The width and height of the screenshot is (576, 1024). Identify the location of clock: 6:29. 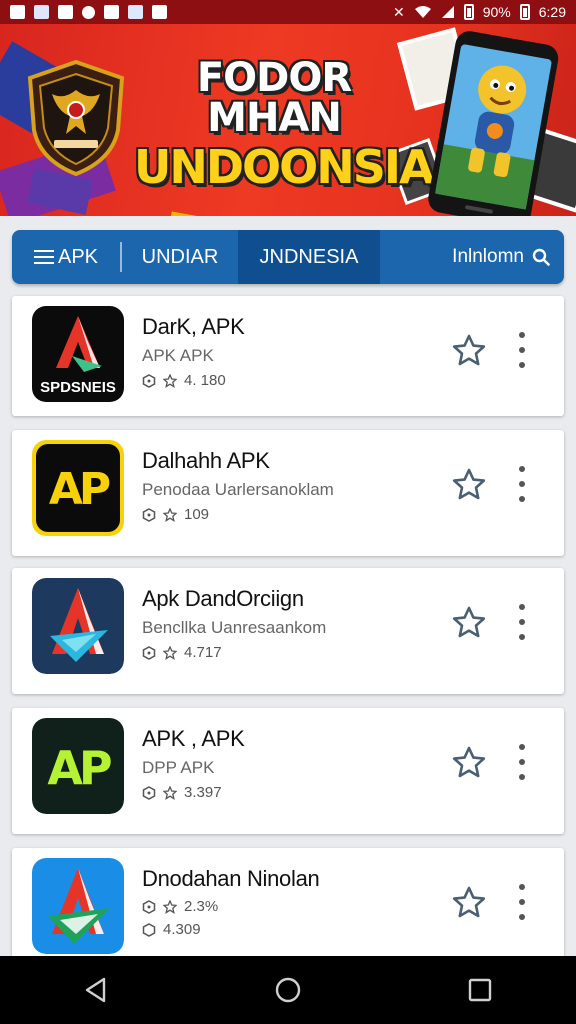
(552, 12).